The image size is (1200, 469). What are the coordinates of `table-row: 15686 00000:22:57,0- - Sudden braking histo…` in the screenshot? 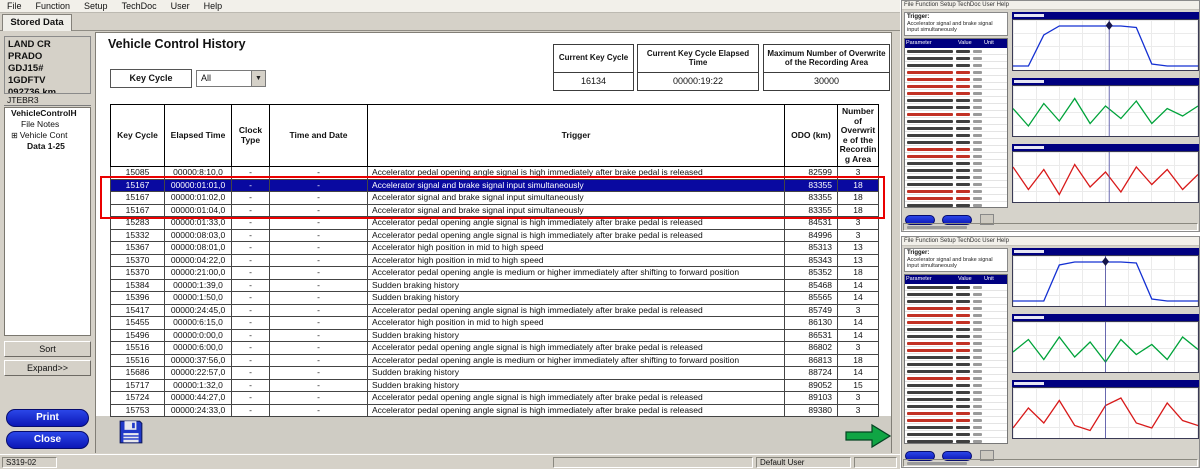 It's located at (494, 373).